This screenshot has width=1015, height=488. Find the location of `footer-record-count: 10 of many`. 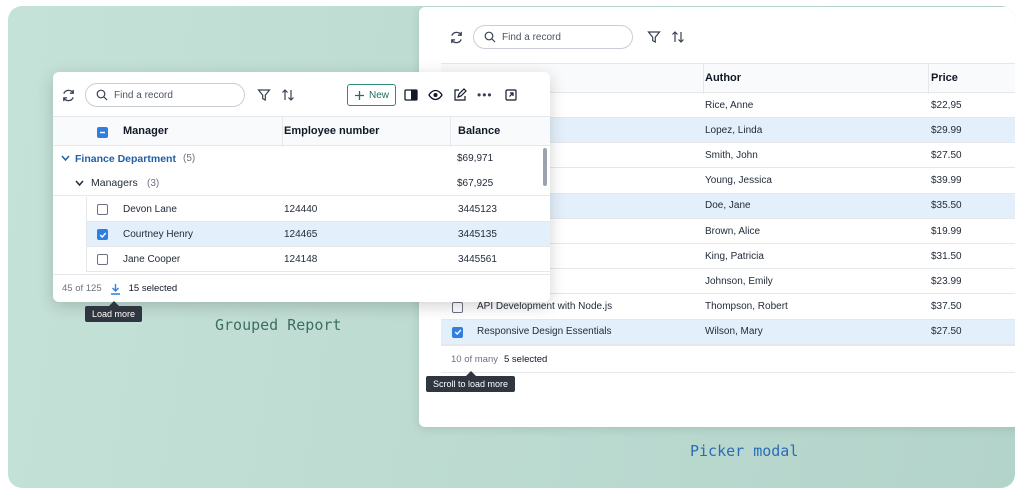

footer-record-count: 10 of many is located at coordinates (474, 359).